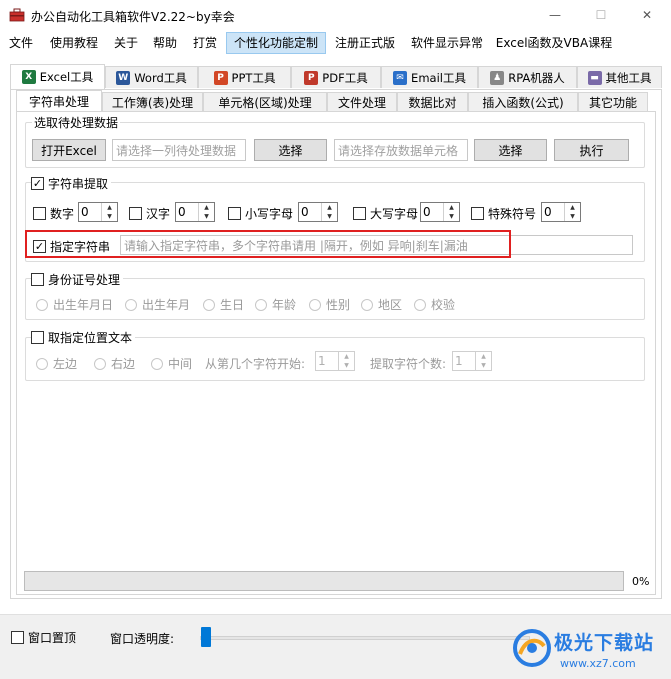 The width and height of the screenshot is (671, 679). Describe the element at coordinates (385, 213) in the screenshot. I see `uppercase-checkbox: 大写字母` at that location.